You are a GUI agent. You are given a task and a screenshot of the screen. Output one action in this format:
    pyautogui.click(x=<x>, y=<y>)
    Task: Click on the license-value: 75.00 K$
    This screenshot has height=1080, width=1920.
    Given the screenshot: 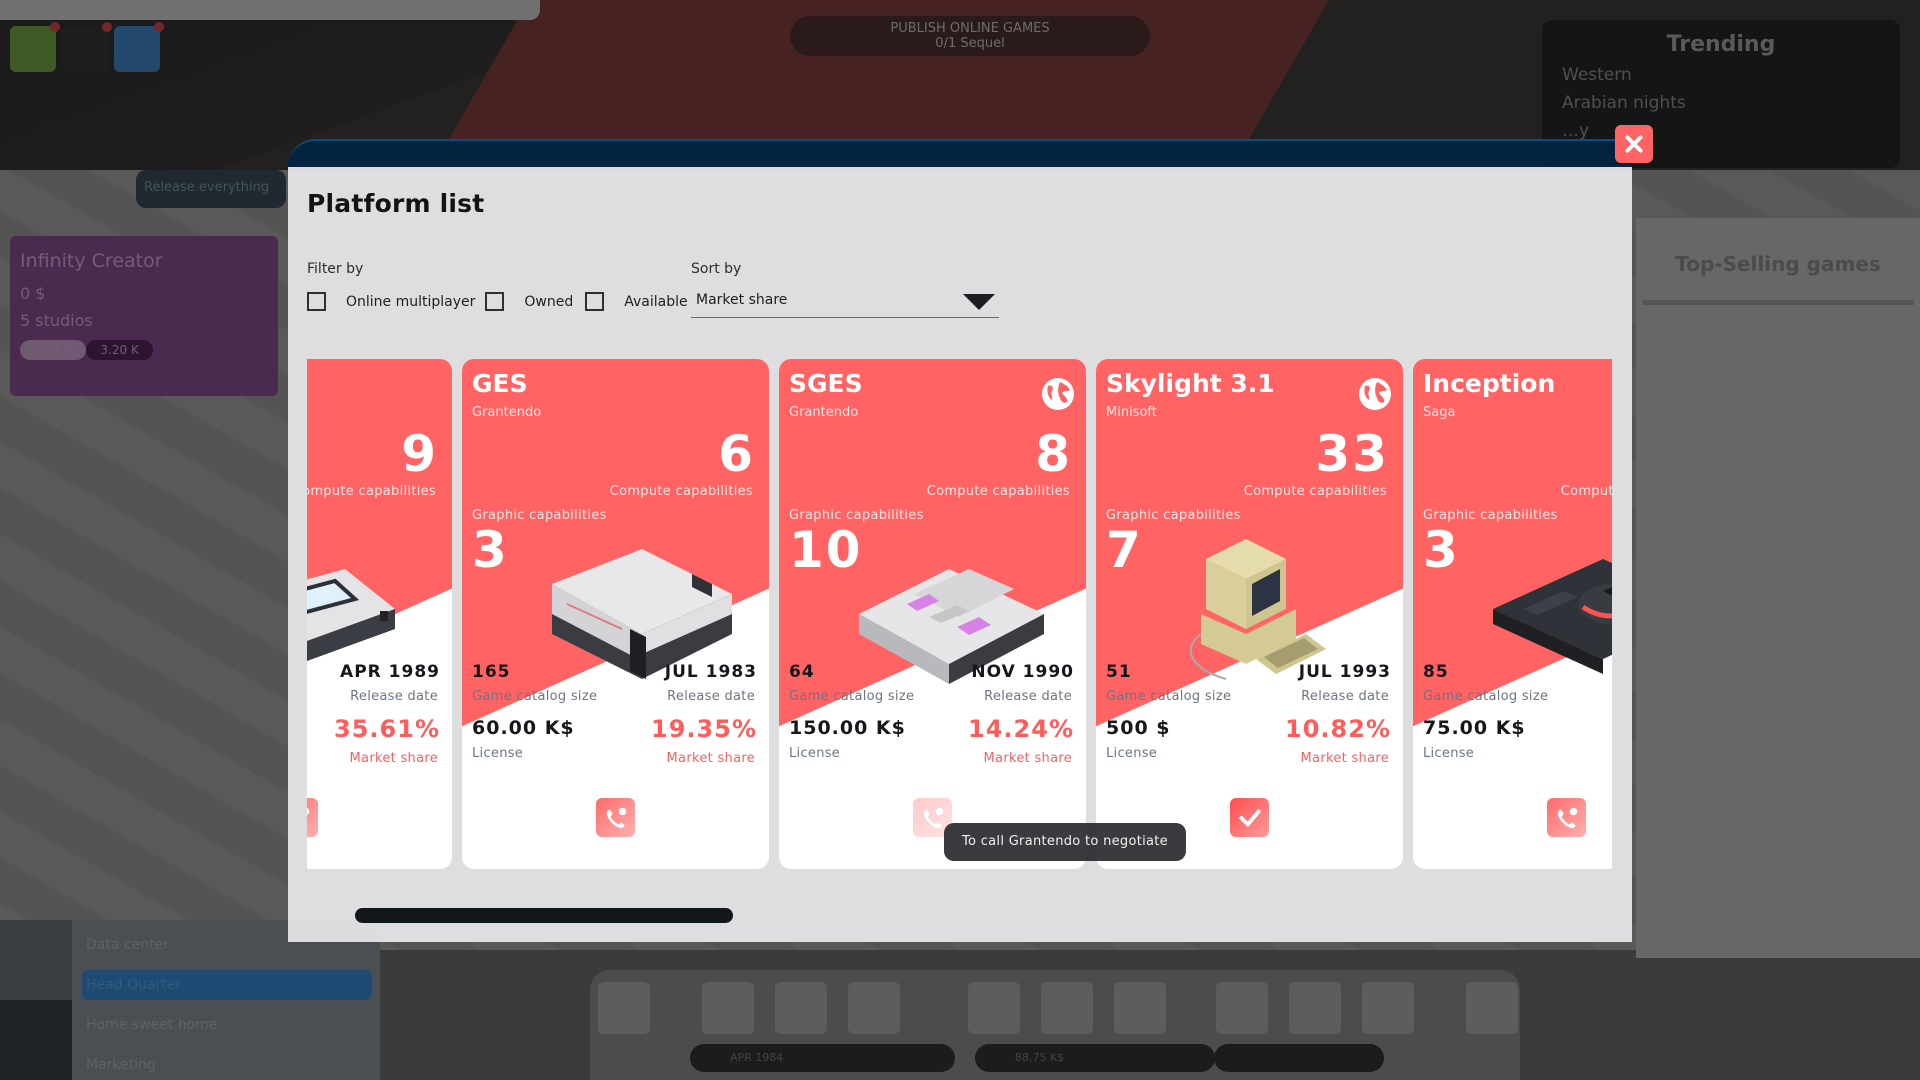 What is the action you would take?
    pyautogui.click(x=1474, y=728)
    